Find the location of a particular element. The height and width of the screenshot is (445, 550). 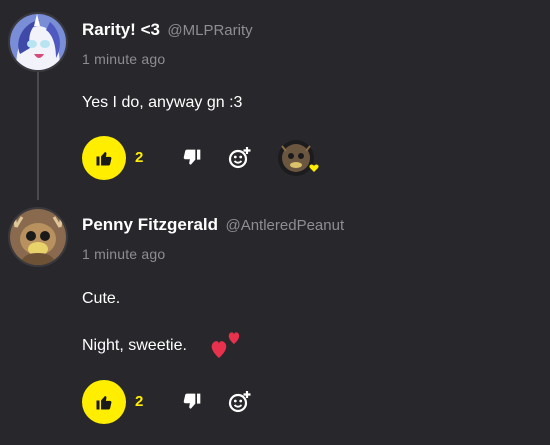

deer-avatar-icon is located at coordinates (38, 237).